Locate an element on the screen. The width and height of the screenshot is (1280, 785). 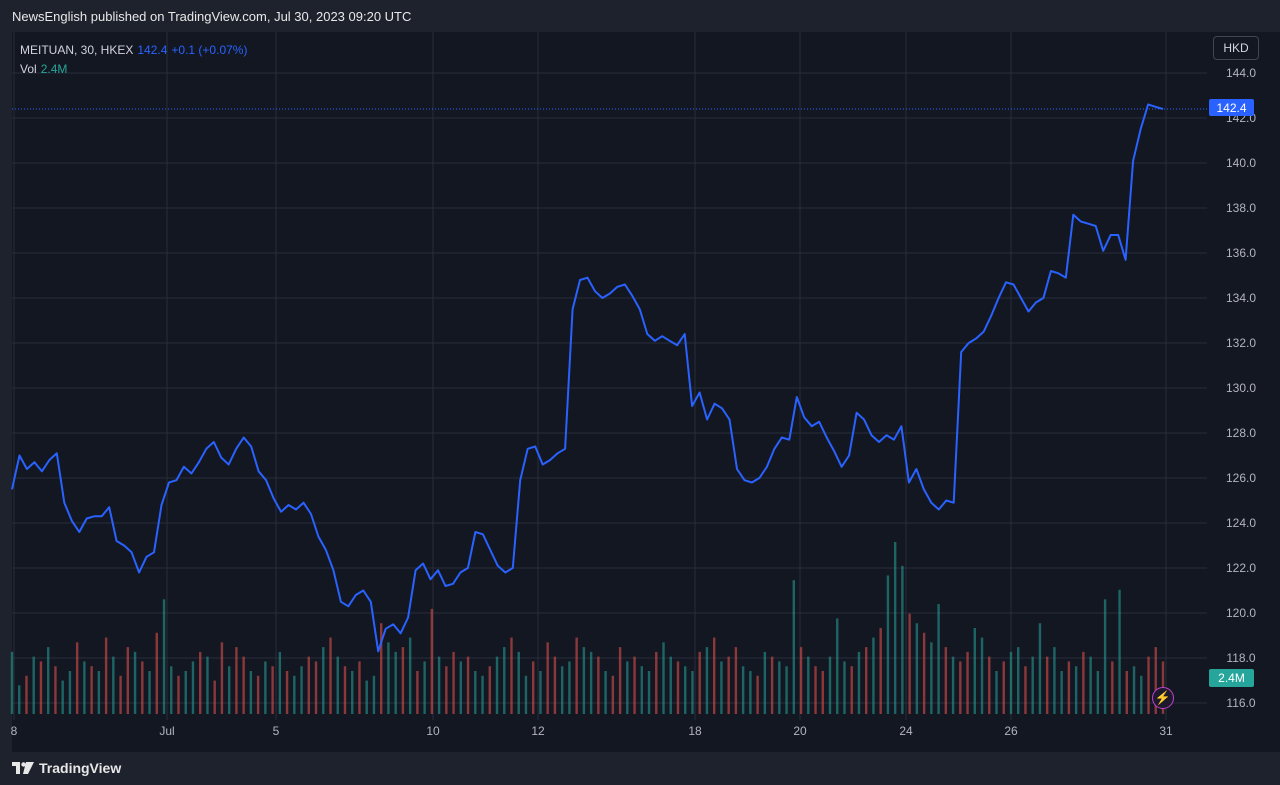
lightning-icon: ⚡ is located at coordinates (1163, 698).